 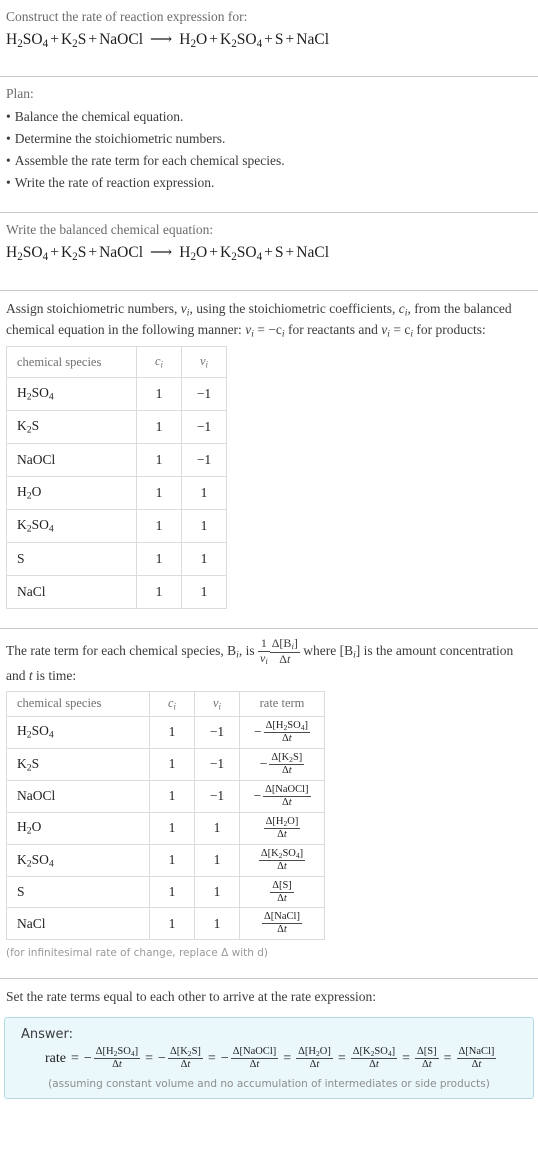 I want to click on table-row: H2SO4 1 −1, so click(x=116, y=394).